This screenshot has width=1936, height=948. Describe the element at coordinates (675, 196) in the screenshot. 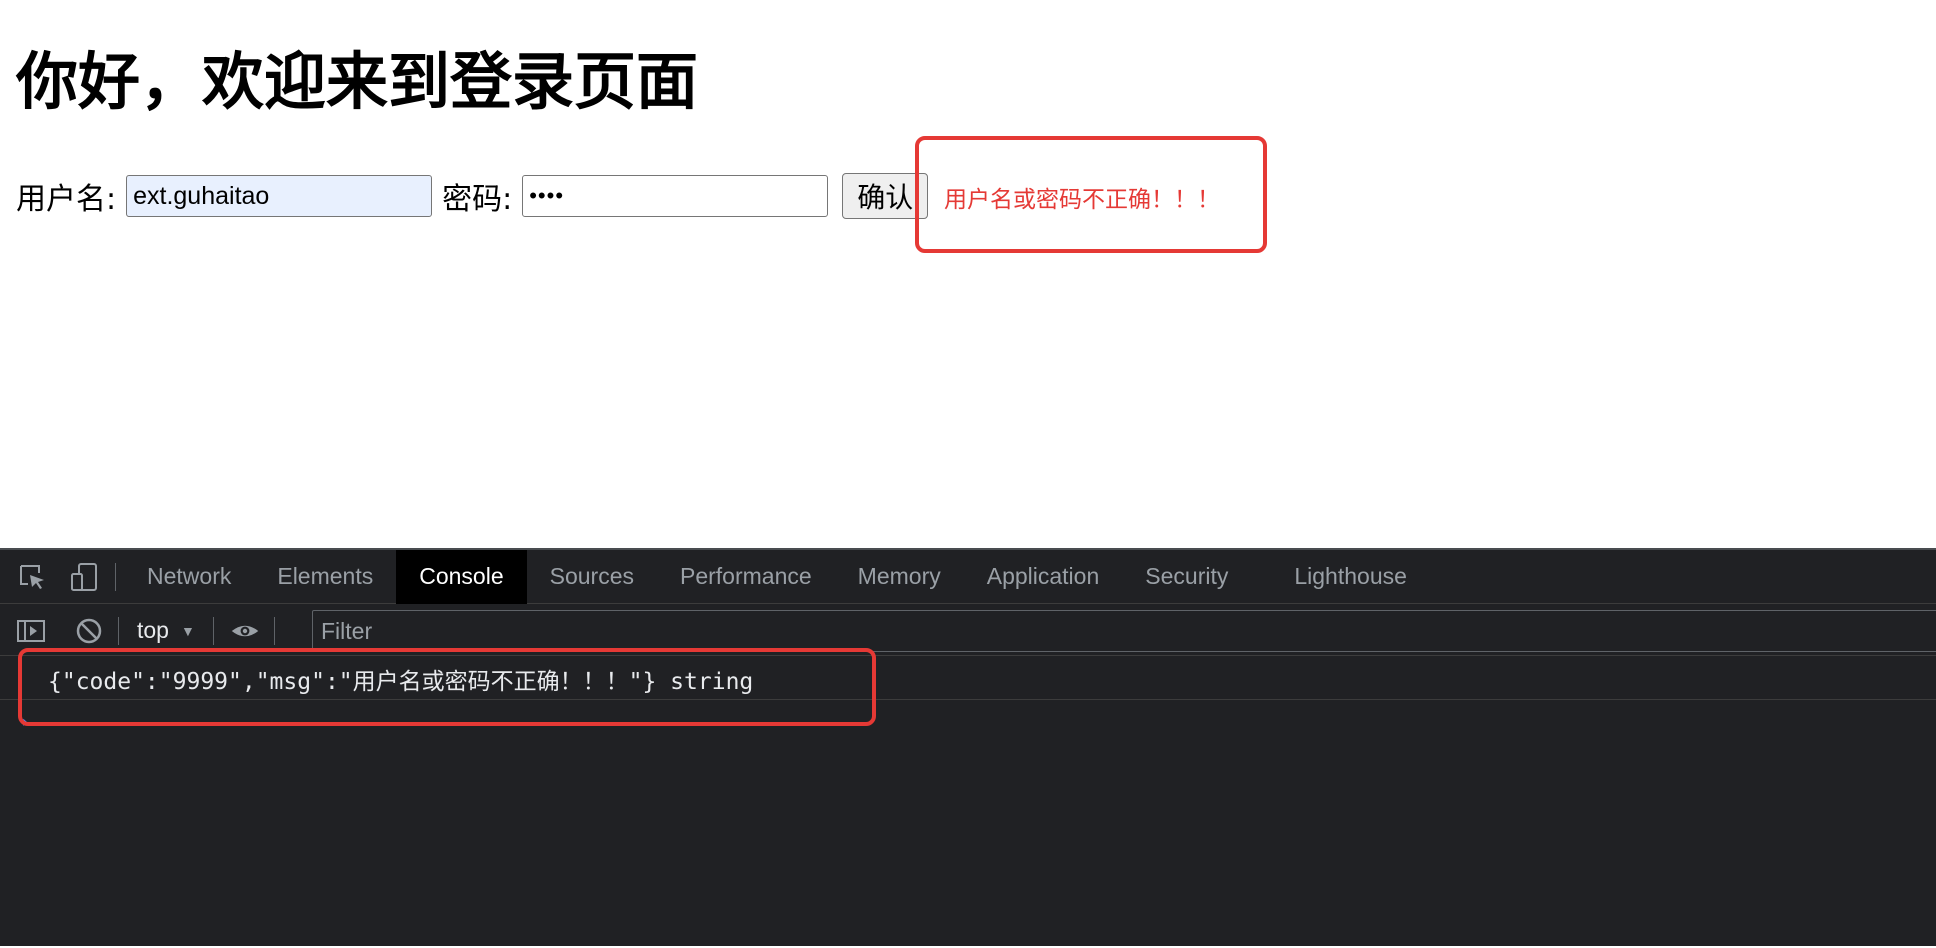

I see `password-input: ••••` at that location.